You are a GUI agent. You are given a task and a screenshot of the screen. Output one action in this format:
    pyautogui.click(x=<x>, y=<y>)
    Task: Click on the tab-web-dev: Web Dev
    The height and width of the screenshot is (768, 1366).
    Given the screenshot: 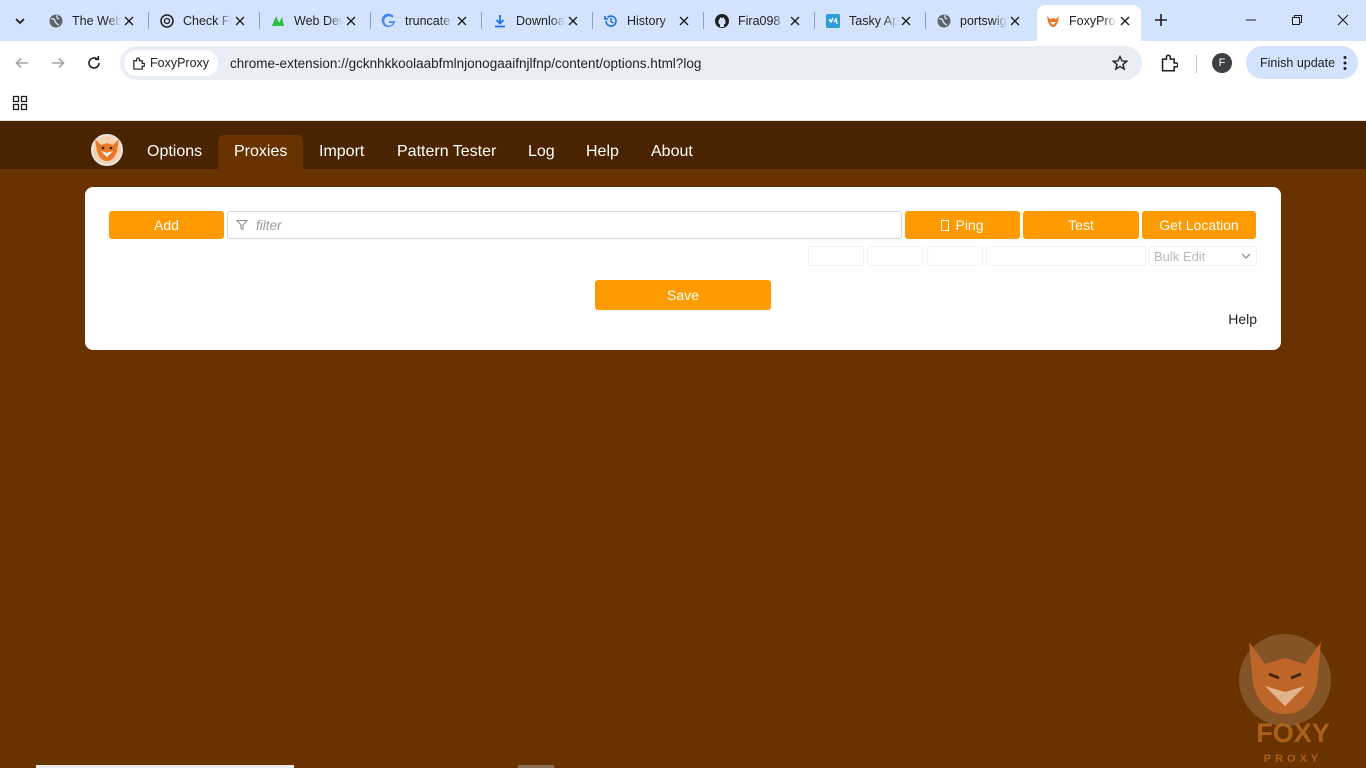 What is the action you would take?
    pyautogui.click(x=314, y=20)
    